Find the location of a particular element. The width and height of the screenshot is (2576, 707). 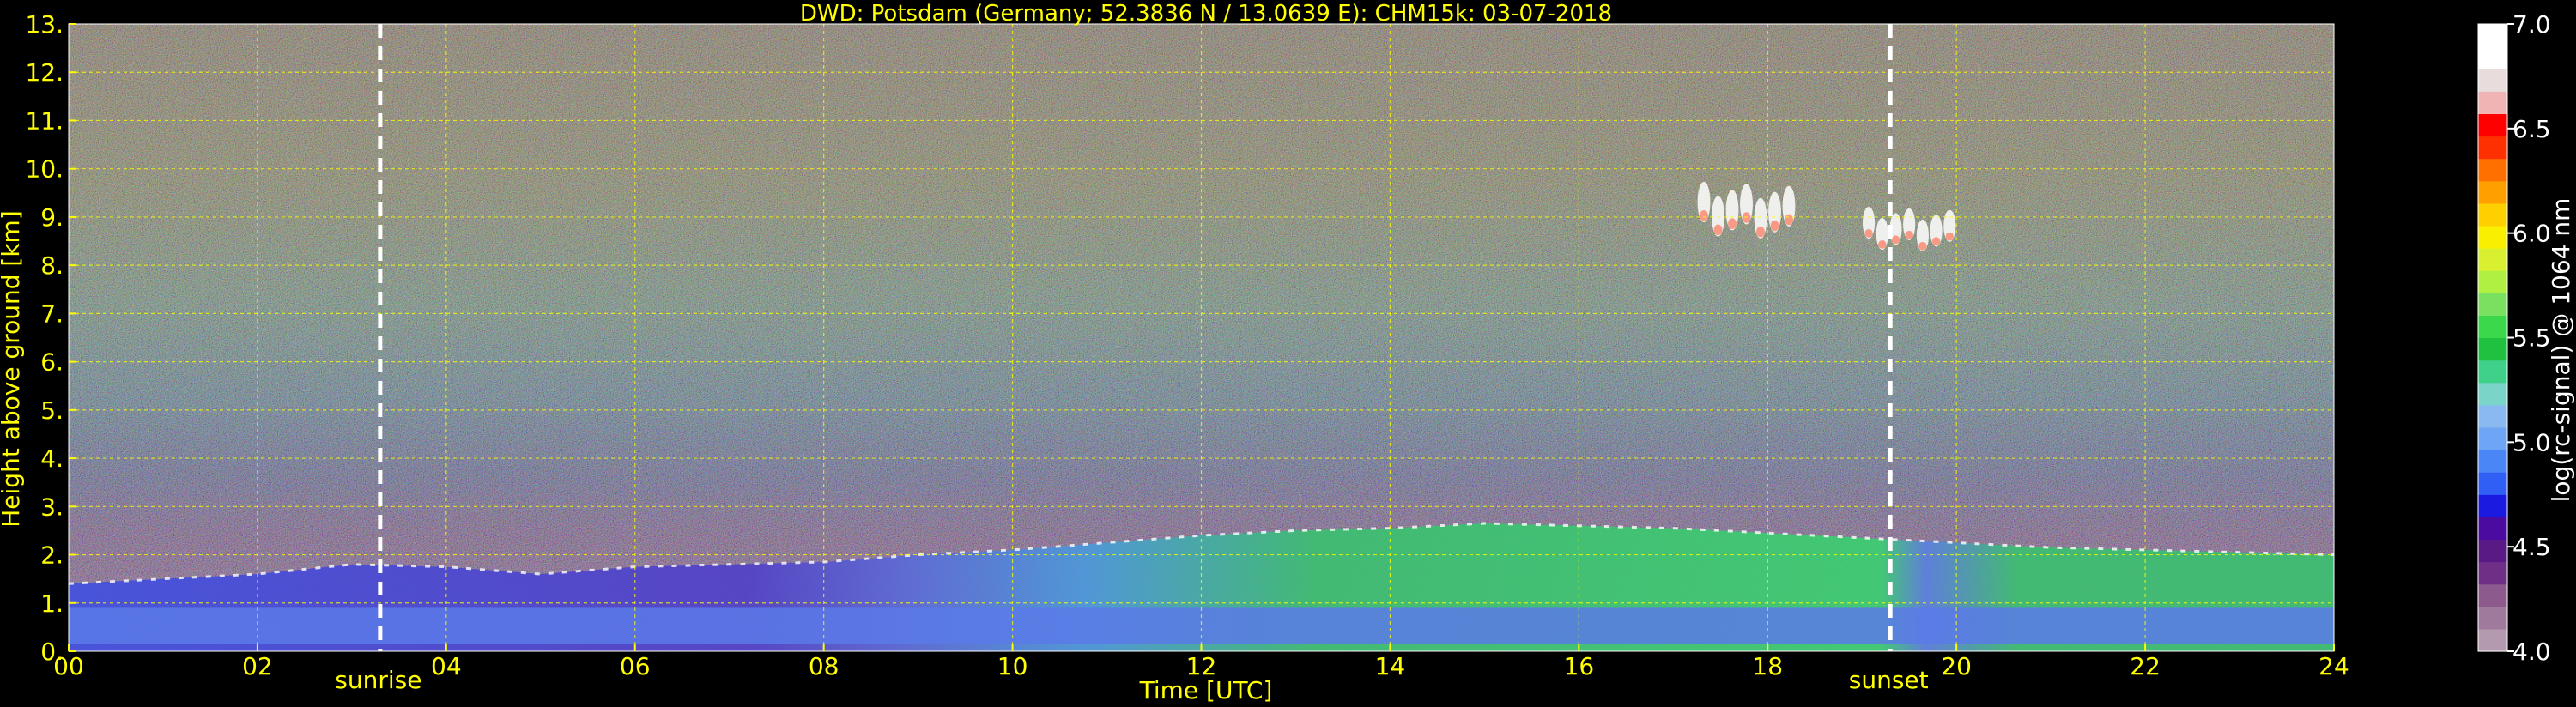

colorbar-tick-label: 4.0 is located at coordinates (2531, 652).